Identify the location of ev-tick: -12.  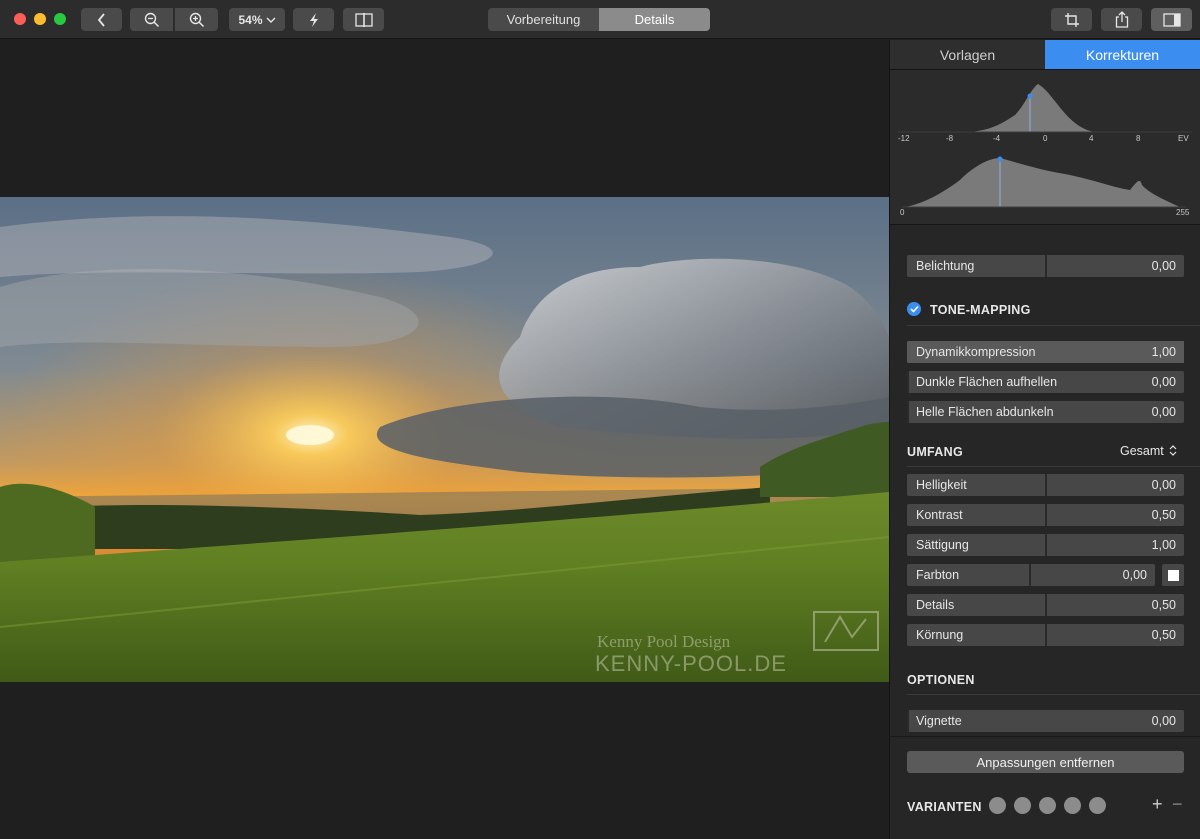
(904, 138).